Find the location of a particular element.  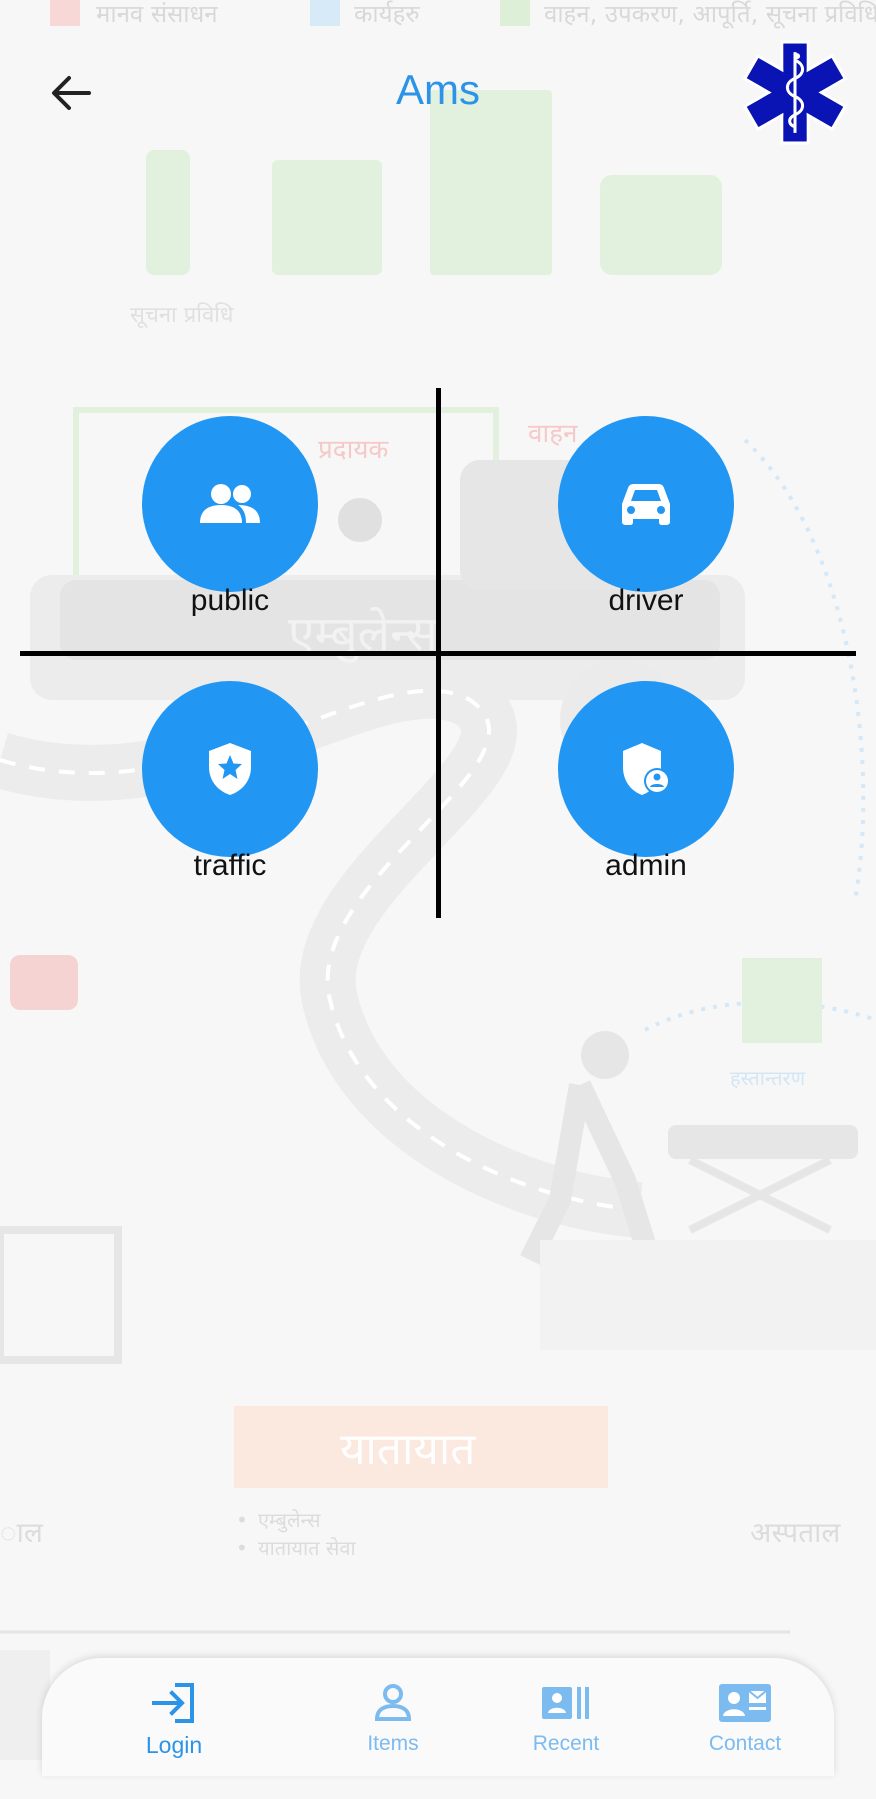

app-bar: Ams is located at coordinates (438, 95).